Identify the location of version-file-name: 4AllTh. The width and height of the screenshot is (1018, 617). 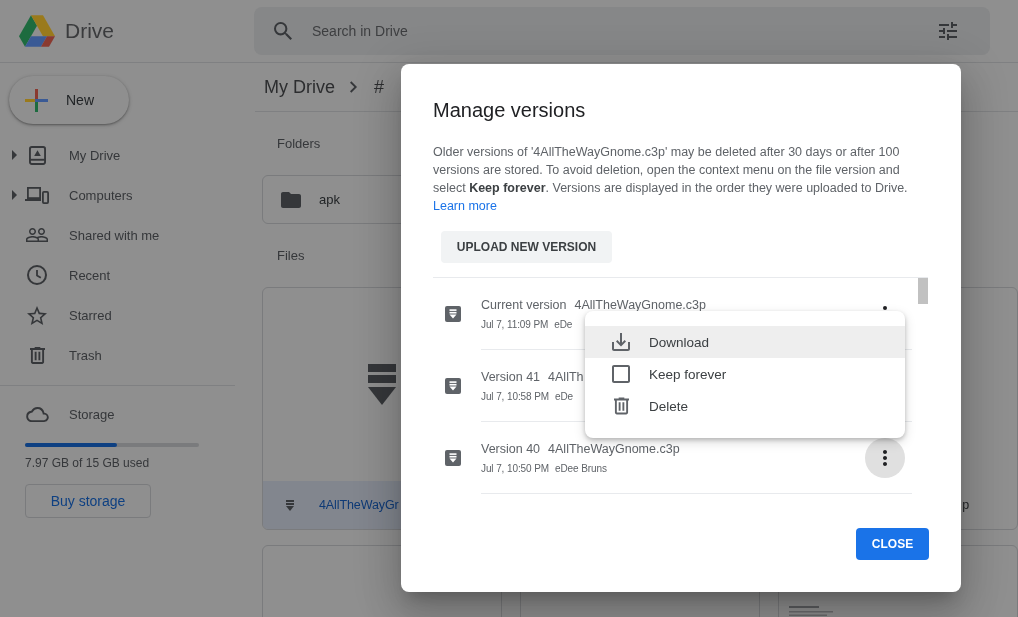
(566, 377).